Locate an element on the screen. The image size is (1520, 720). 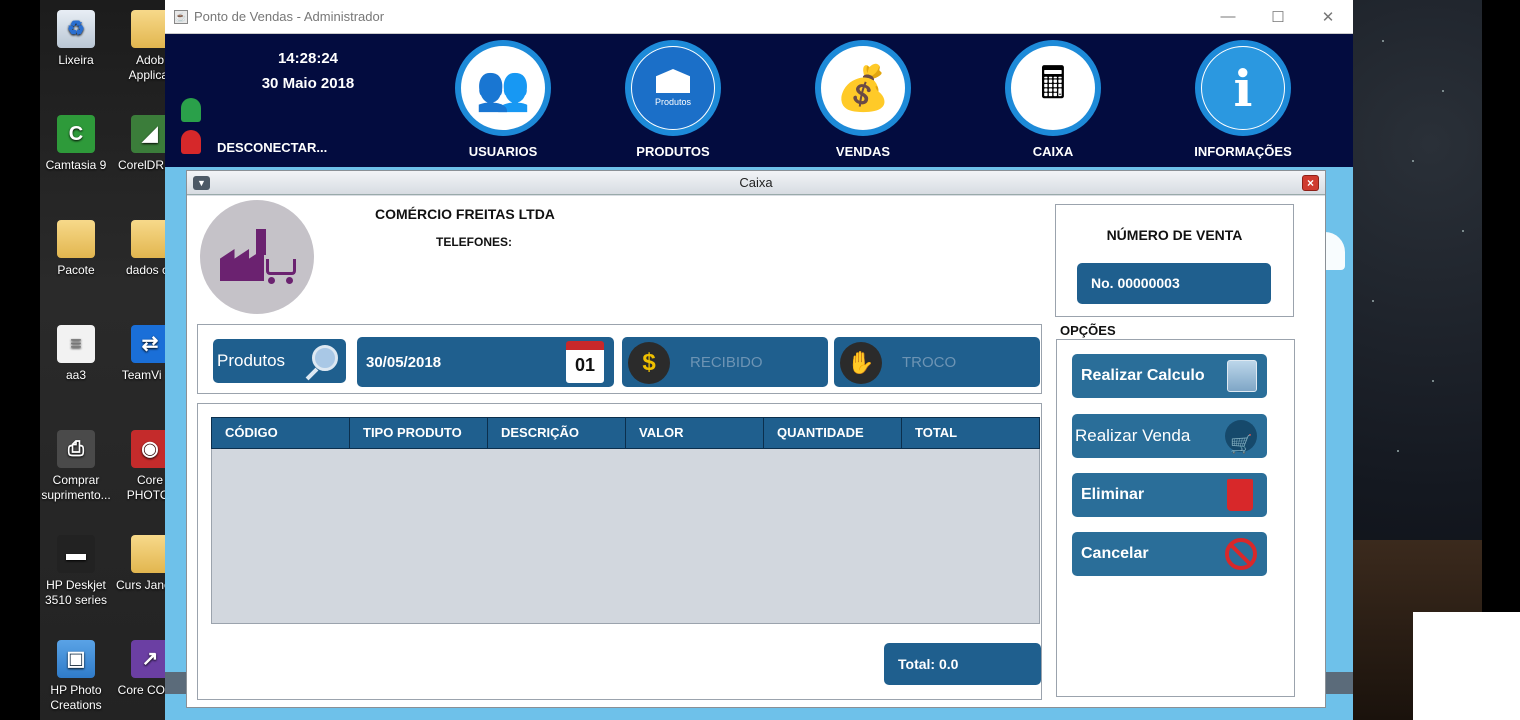
camtasia-icon: C is located at coordinates (76, 134).